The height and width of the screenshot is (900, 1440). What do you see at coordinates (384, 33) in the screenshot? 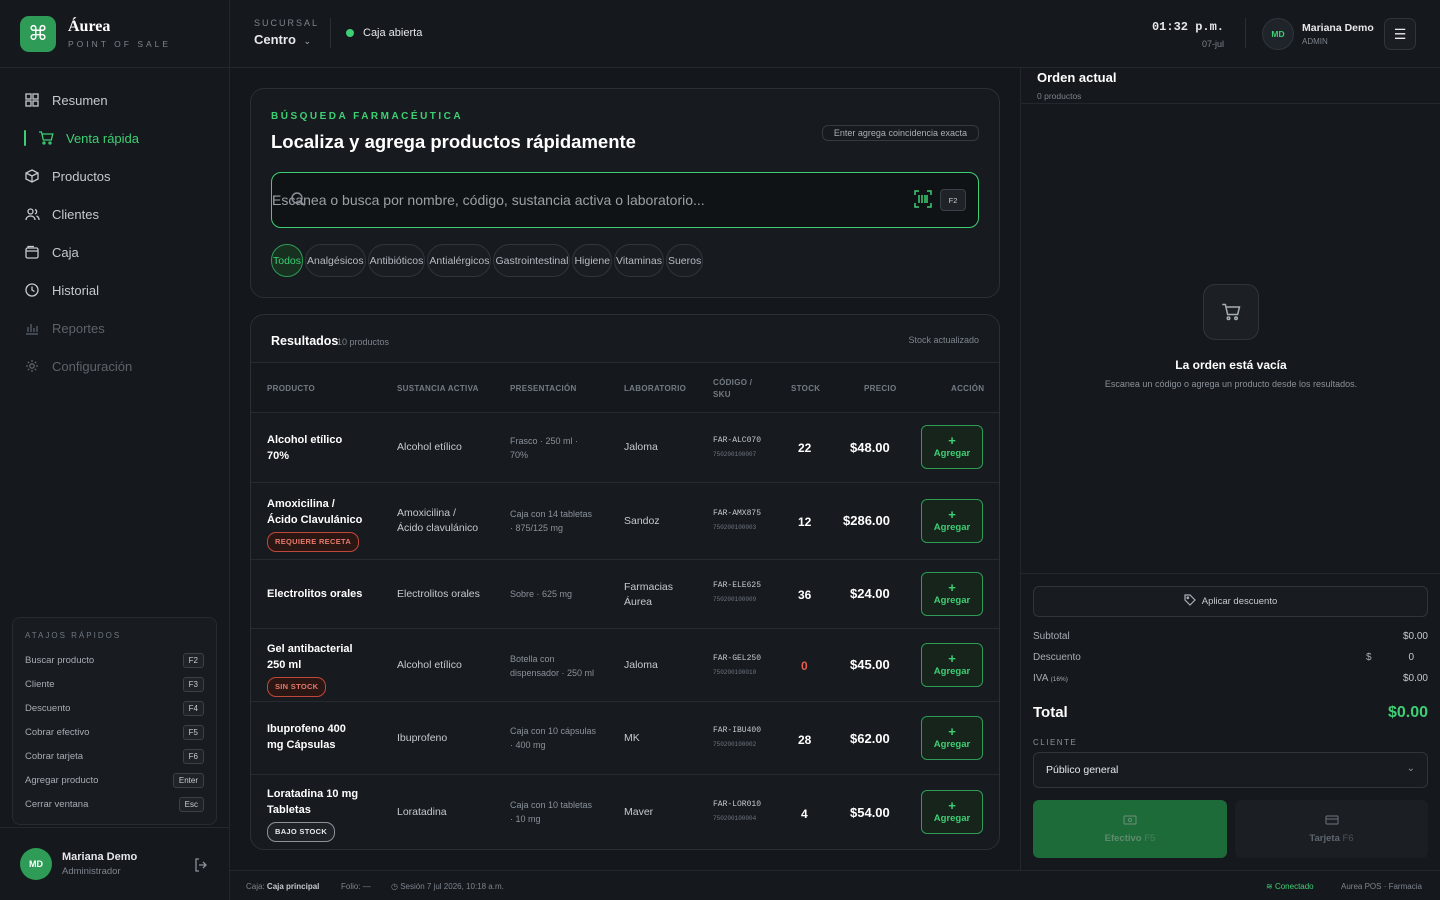
I see `register-status: Caja abierta` at bounding box center [384, 33].